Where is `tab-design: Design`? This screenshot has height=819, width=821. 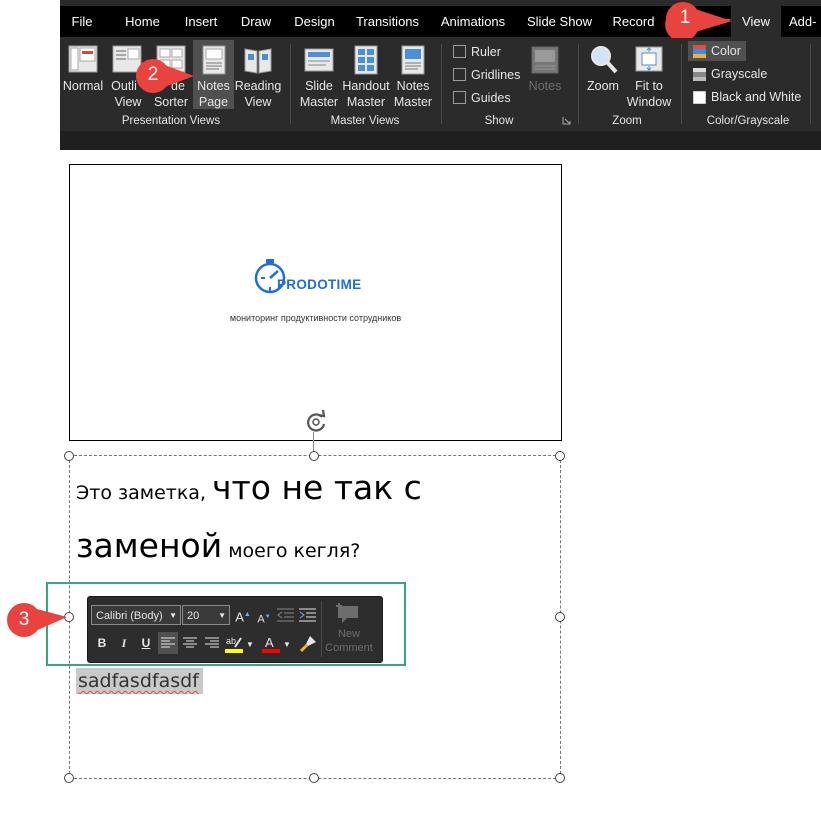
tab-design: Design is located at coordinates (314, 21).